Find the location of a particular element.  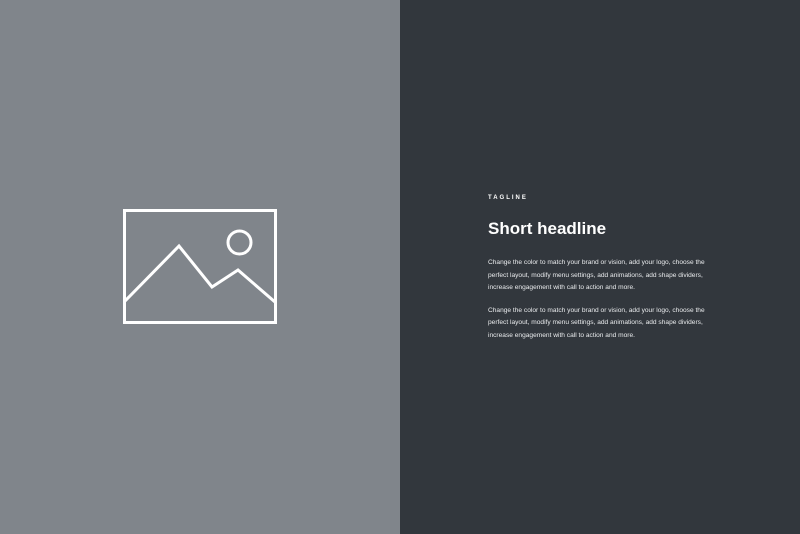

tagline: TAGLINE is located at coordinates (508, 198).